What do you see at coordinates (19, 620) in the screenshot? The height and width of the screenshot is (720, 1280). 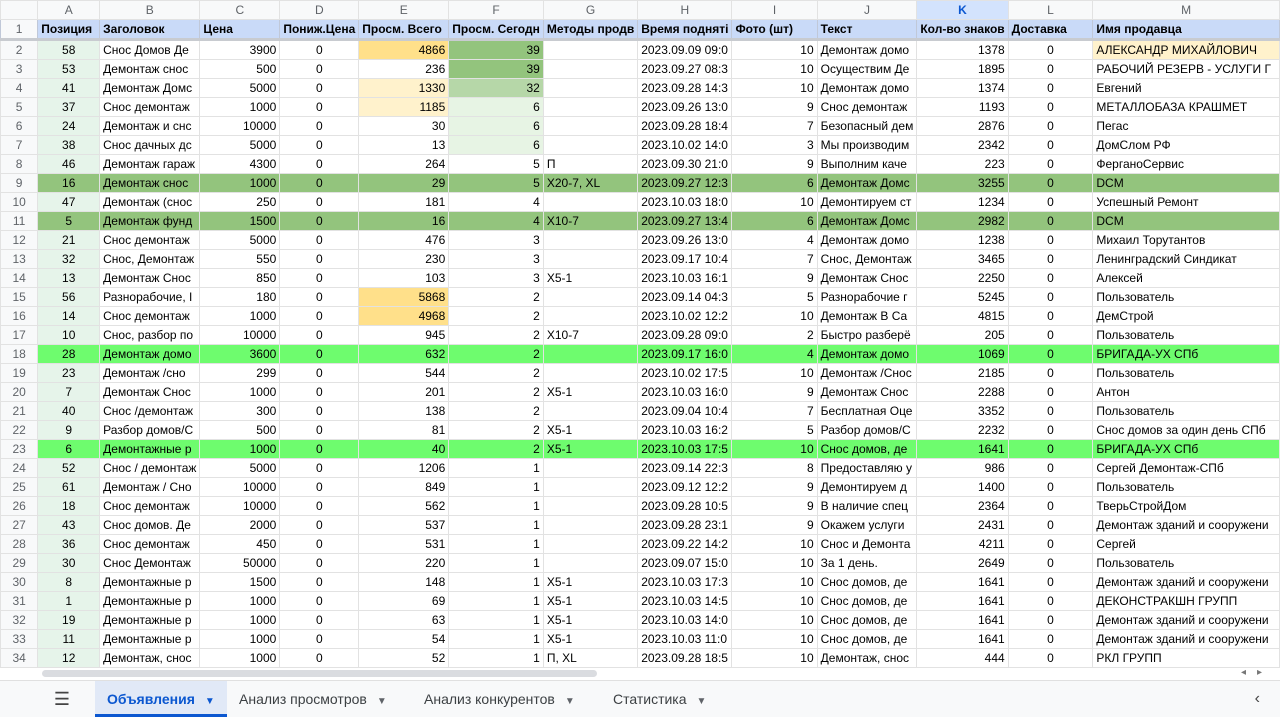 I see `row-number: 32` at bounding box center [19, 620].